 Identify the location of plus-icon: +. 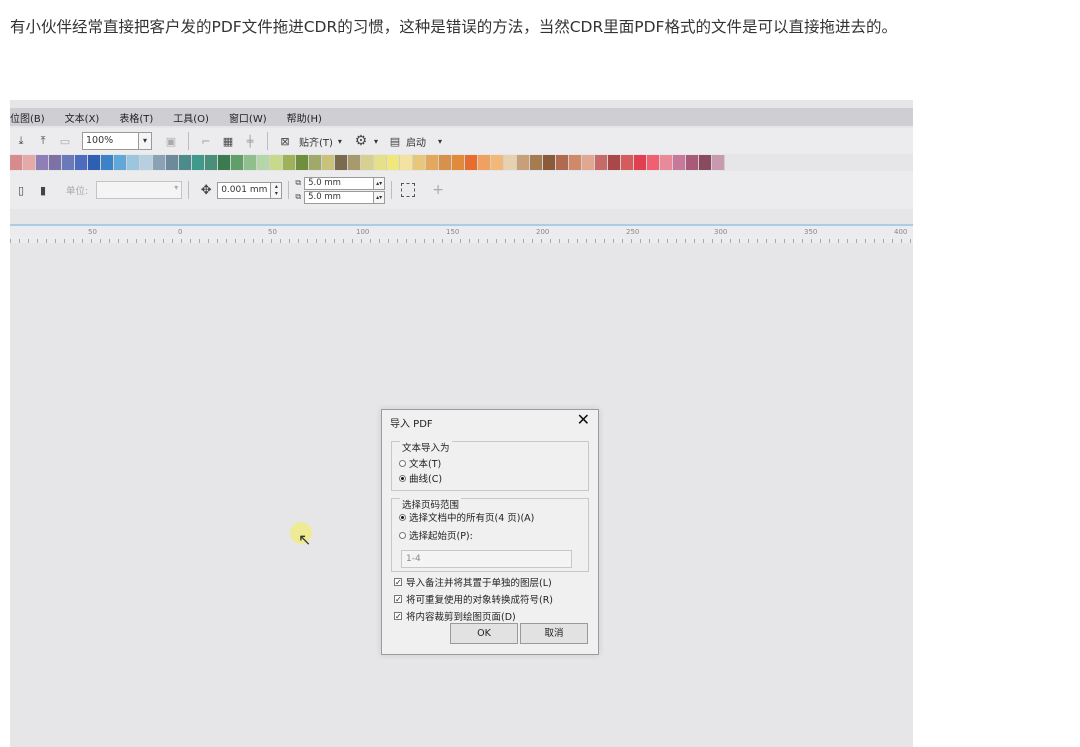
(438, 190).